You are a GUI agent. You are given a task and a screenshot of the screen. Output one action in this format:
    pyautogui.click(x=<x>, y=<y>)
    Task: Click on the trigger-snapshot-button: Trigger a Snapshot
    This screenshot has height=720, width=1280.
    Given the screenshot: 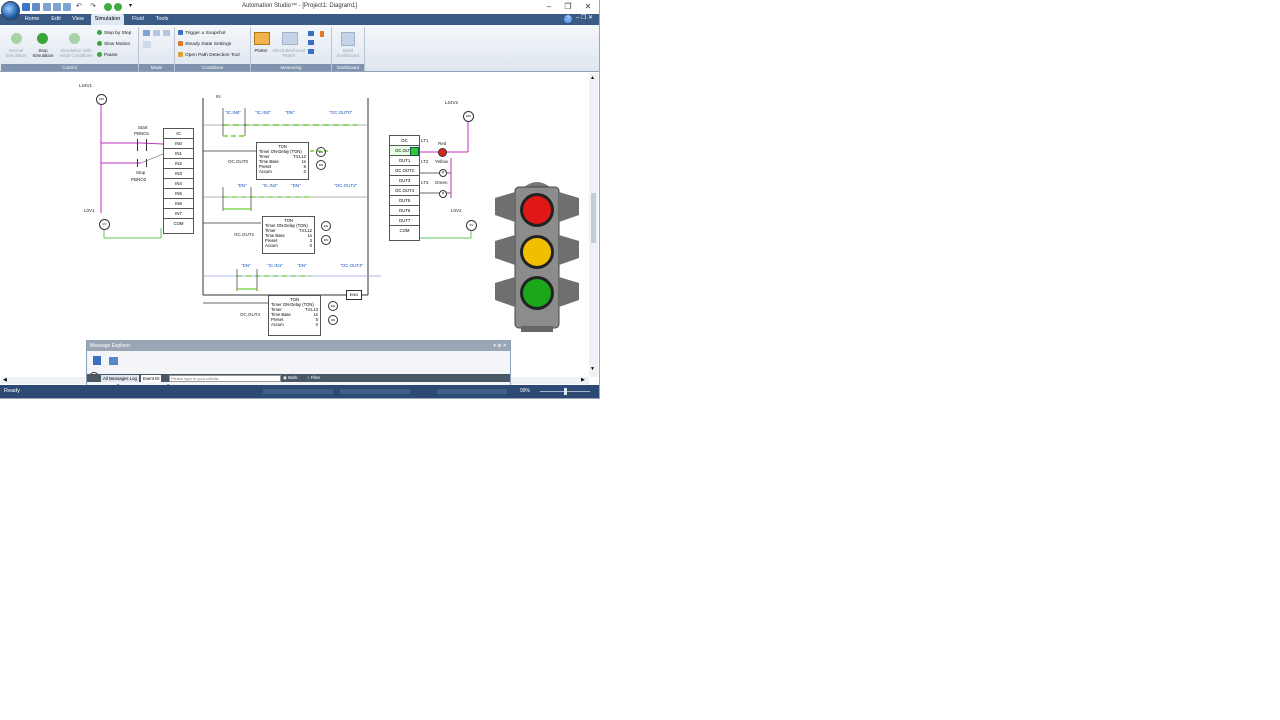 What is the action you would take?
    pyautogui.click(x=202, y=33)
    